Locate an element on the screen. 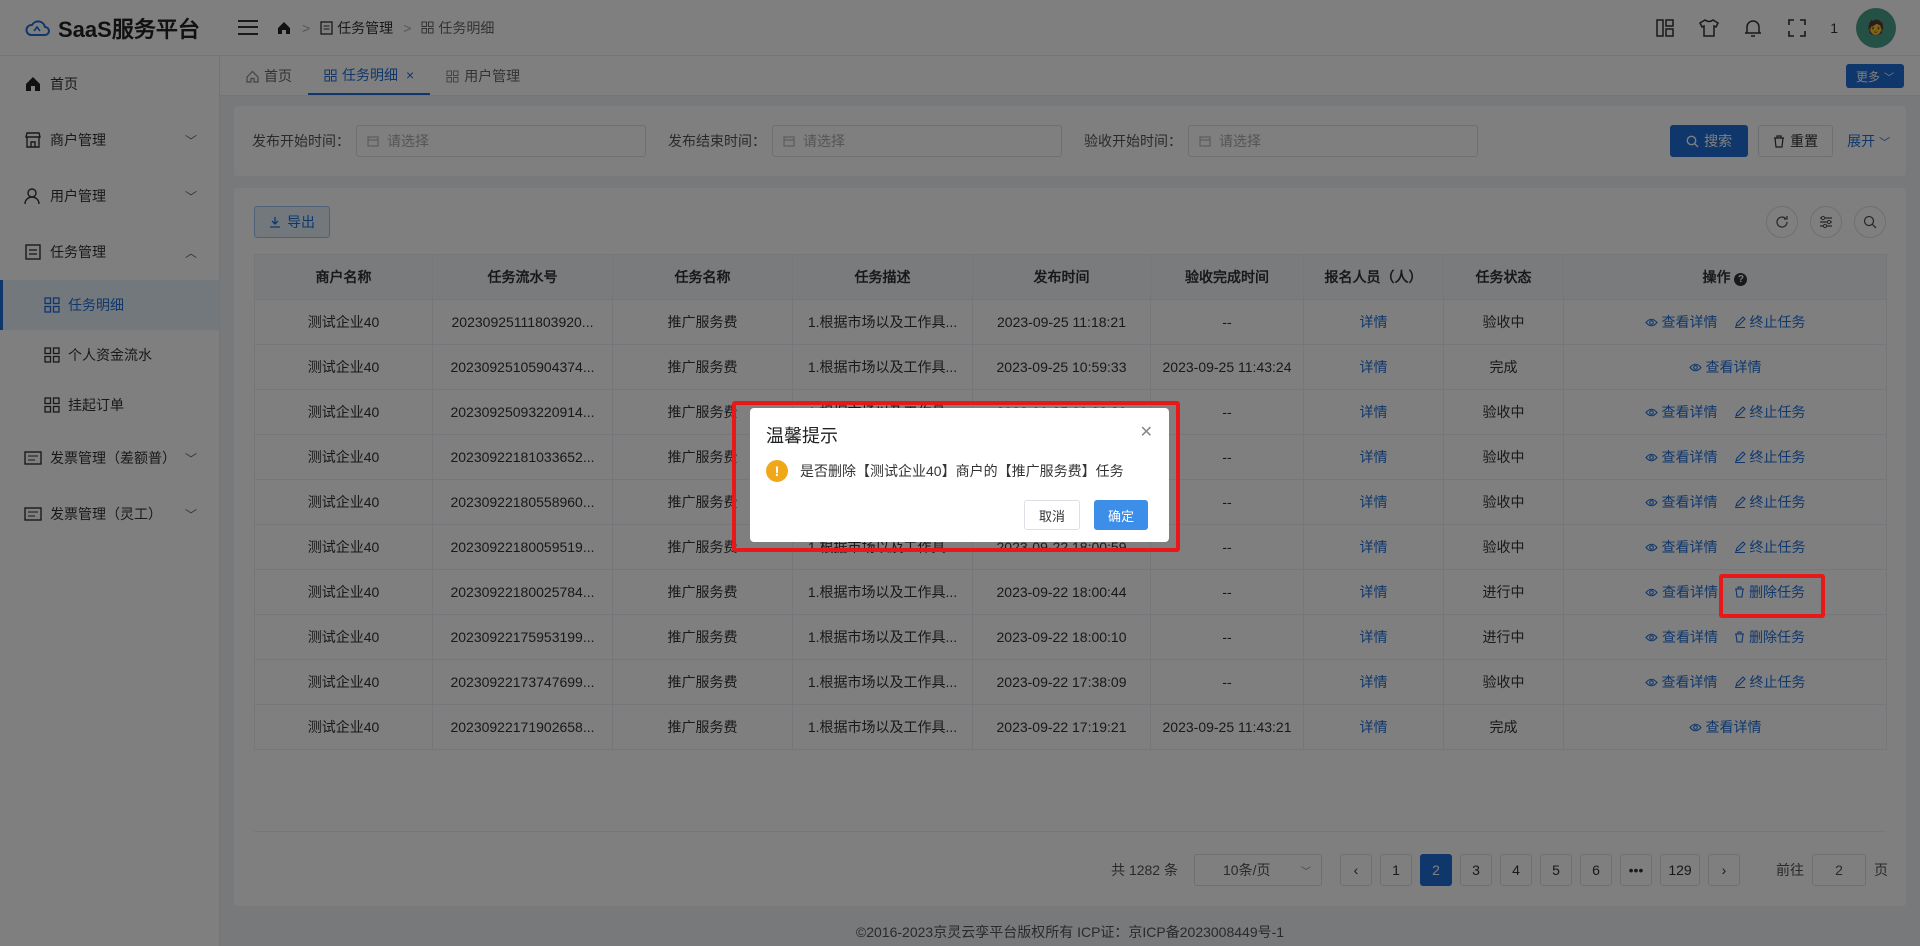 The width and height of the screenshot is (1920, 946). dialog-message: 是否删除【测试企业40】商户的【推广服务费】任务 is located at coordinates (962, 471).